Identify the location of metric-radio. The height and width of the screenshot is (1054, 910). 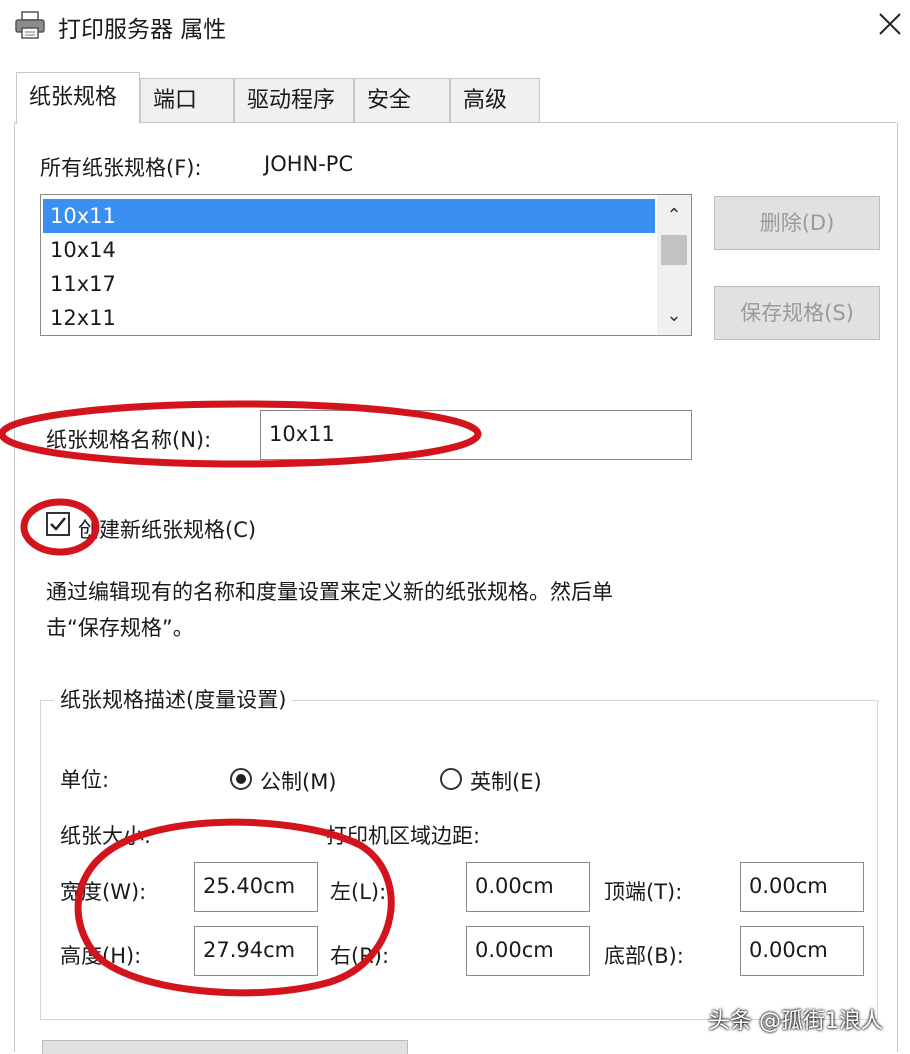
(241, 779).